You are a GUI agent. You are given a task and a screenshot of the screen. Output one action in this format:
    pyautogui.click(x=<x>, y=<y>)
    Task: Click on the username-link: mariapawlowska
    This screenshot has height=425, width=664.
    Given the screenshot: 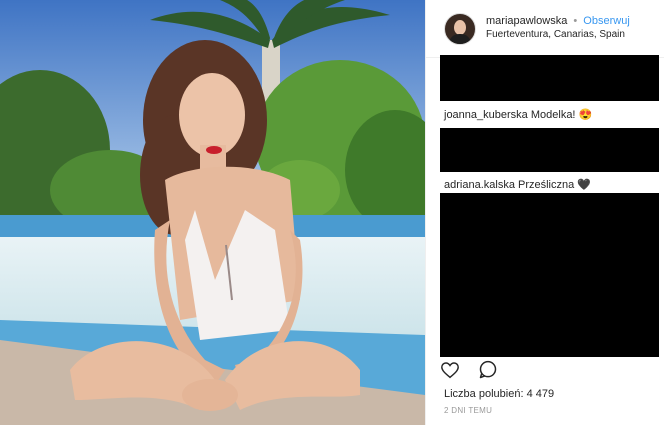 What is the action you would take?
    pyautogui.click(x=526, y=21)
    